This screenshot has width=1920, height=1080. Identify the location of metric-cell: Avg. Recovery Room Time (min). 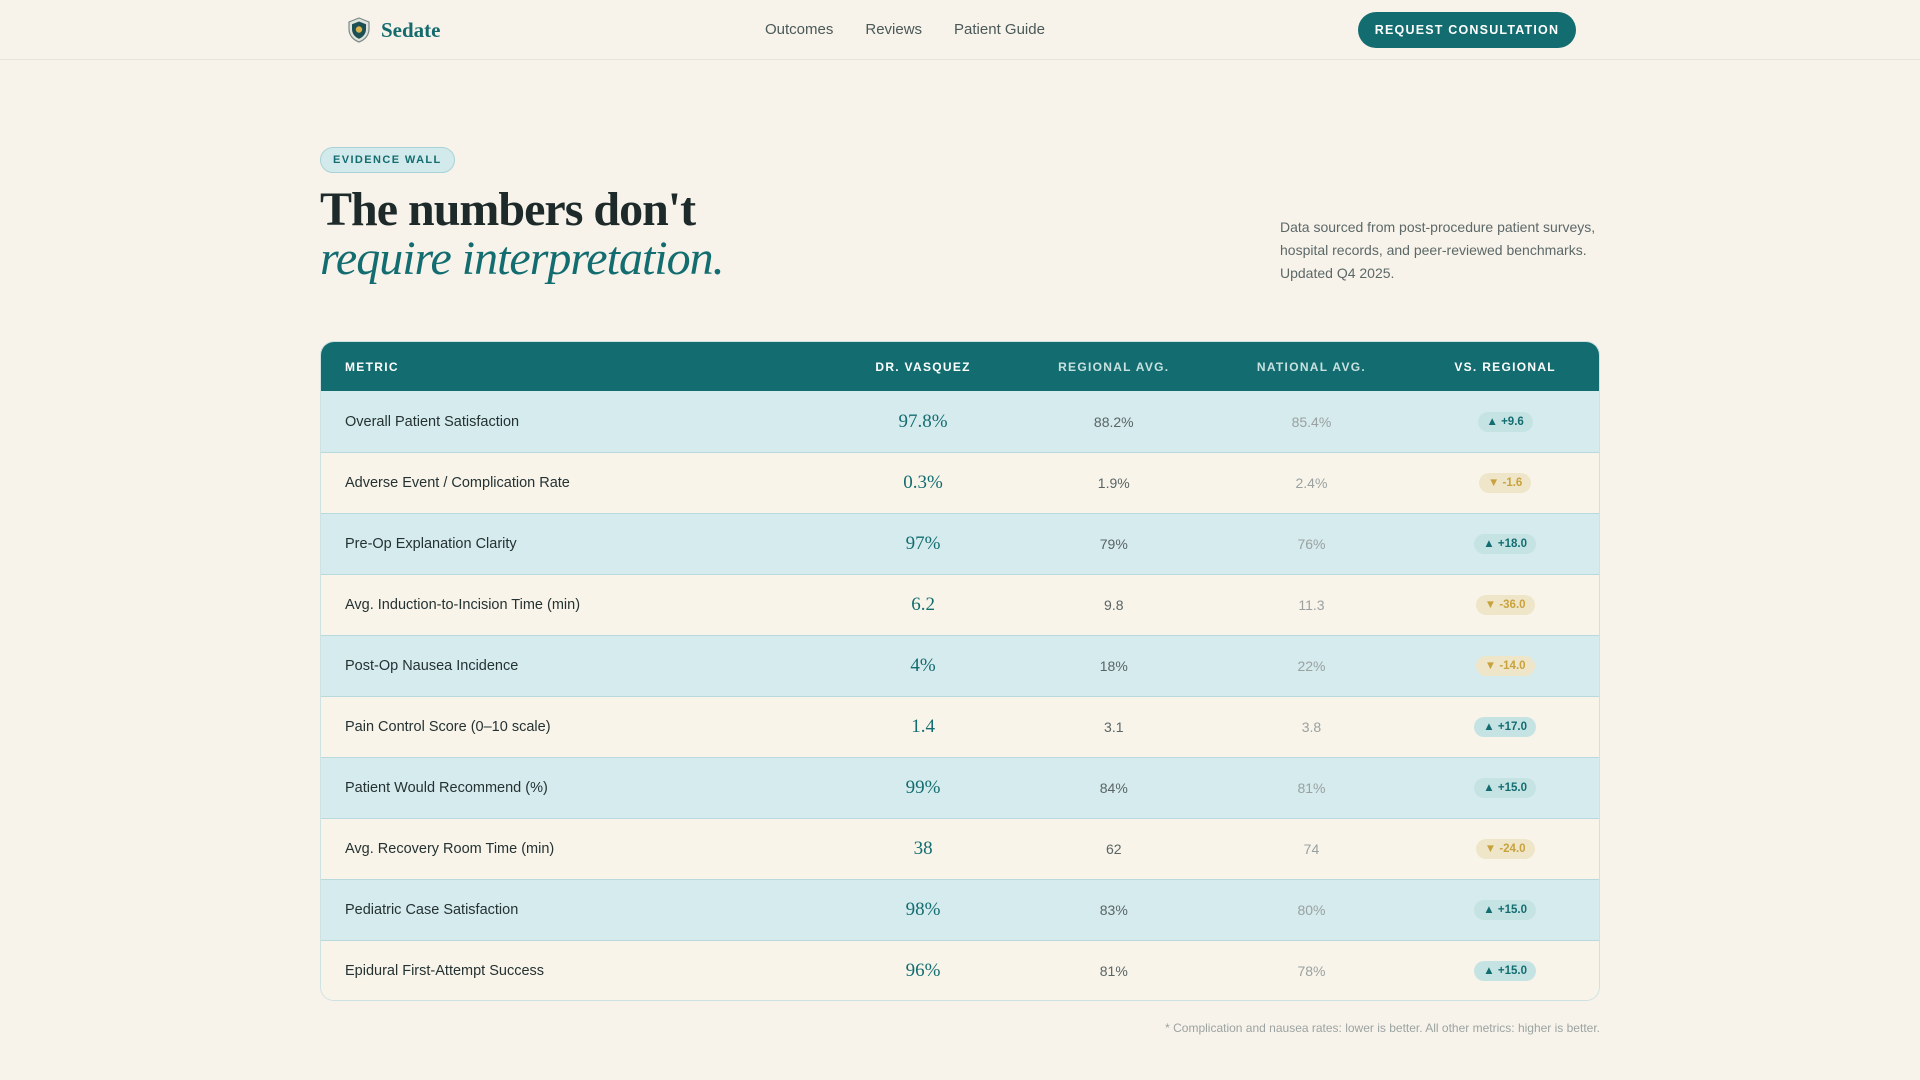
(450, 849).